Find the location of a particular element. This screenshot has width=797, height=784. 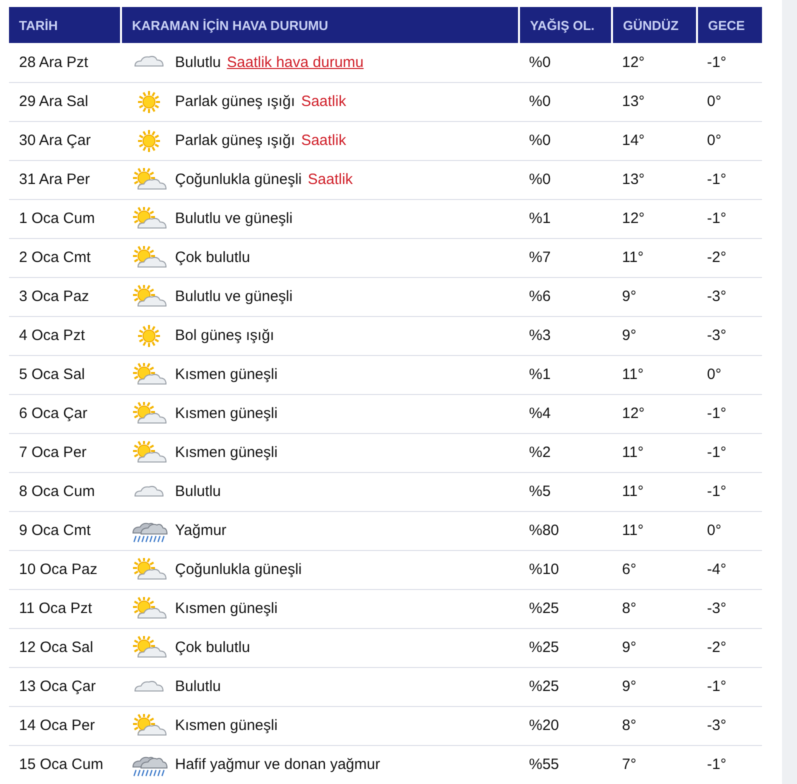

precipitation-cell: %7 is located at coordinates (565, 257).